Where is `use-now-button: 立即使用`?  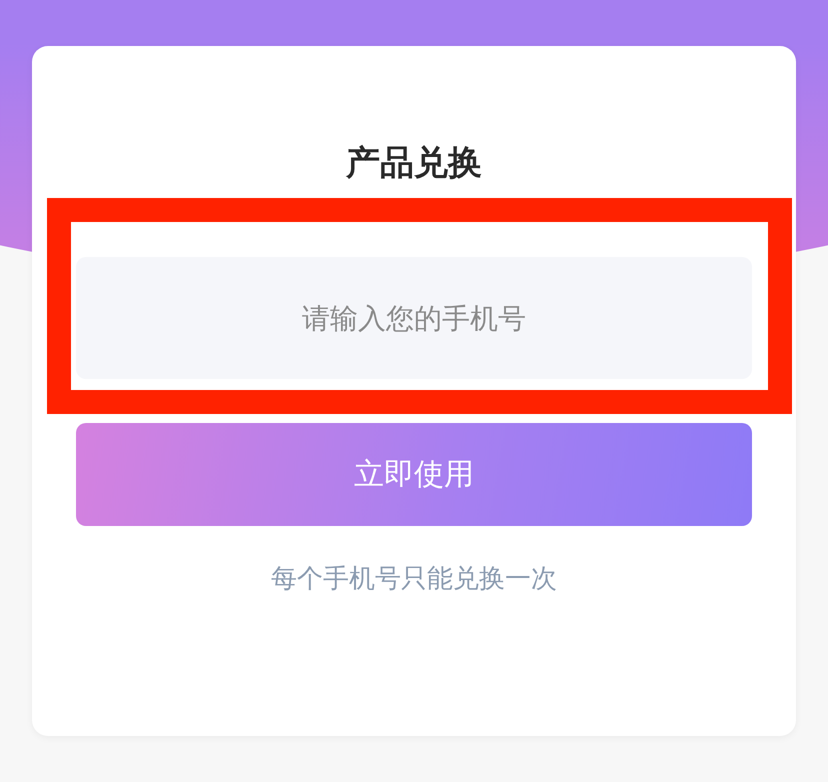 use-now-button: 立即使用 is located at coordinates (414, 474).